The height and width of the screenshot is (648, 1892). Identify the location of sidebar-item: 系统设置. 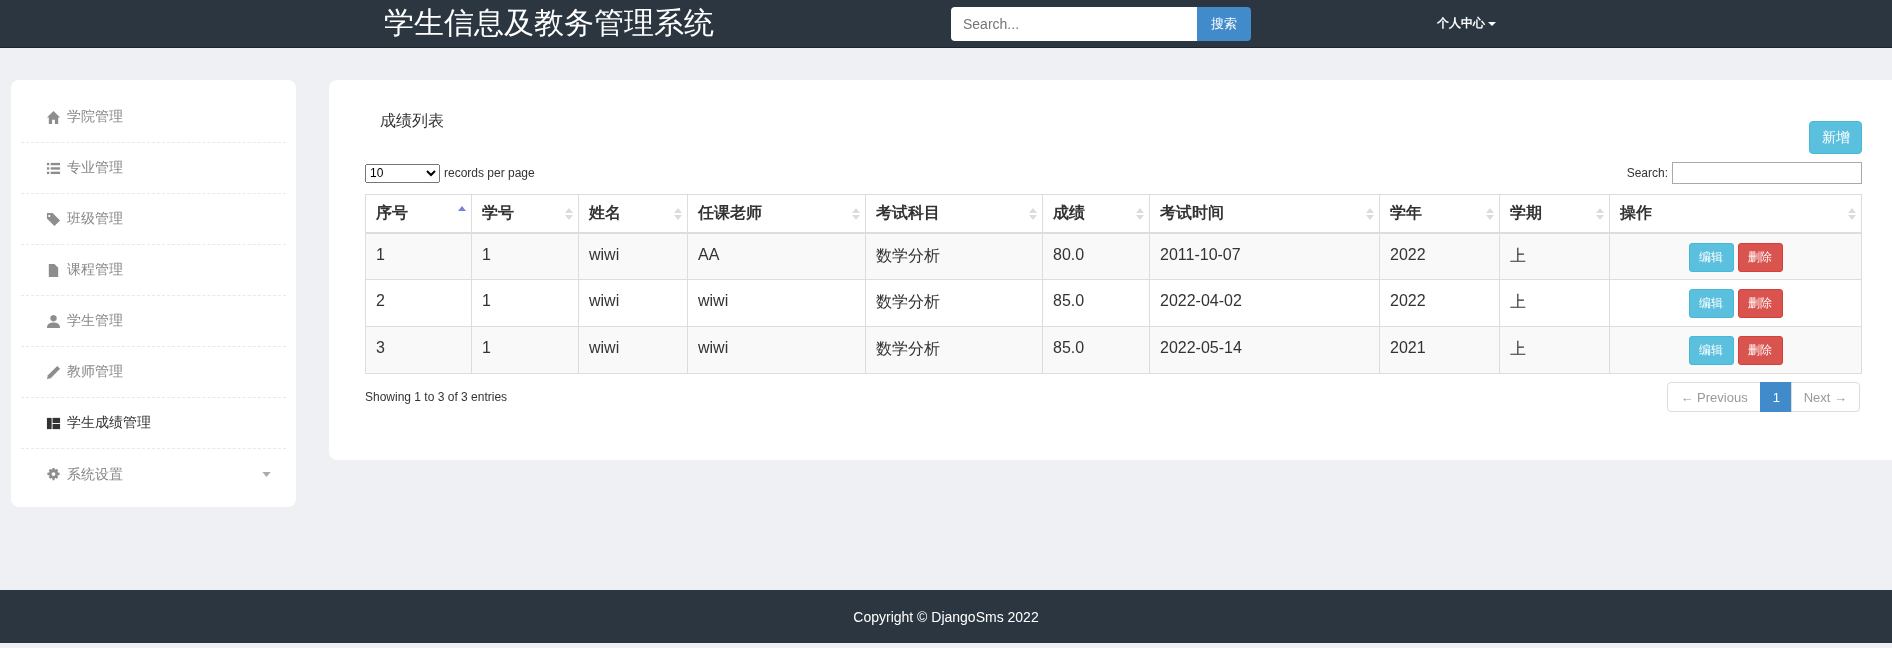
(153, 474).